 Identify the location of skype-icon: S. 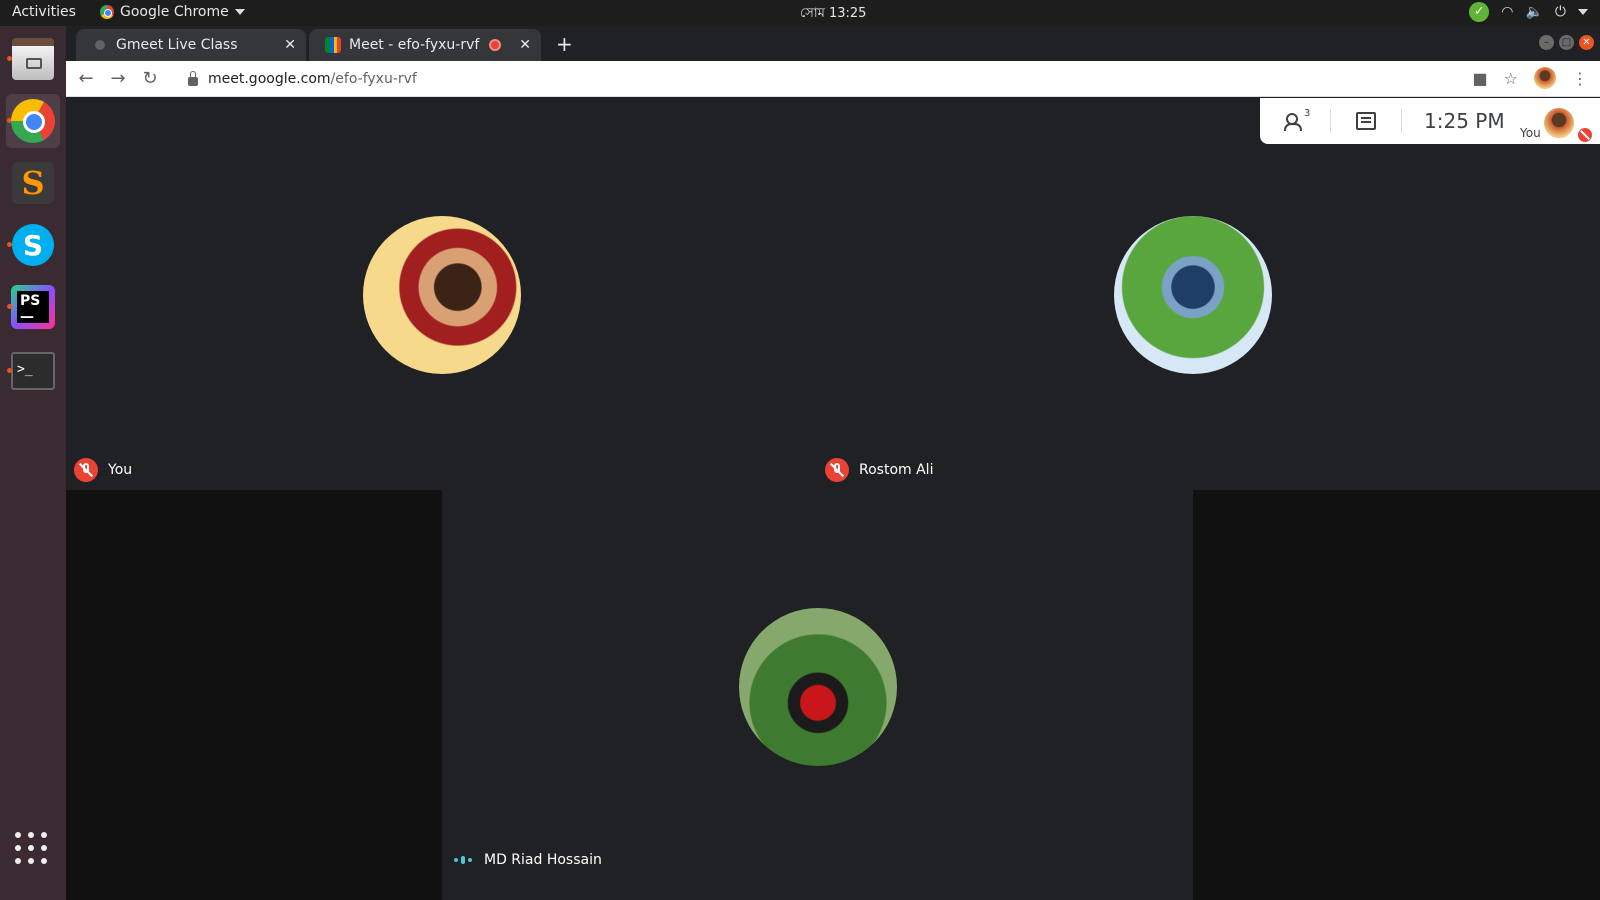
(33, 245).